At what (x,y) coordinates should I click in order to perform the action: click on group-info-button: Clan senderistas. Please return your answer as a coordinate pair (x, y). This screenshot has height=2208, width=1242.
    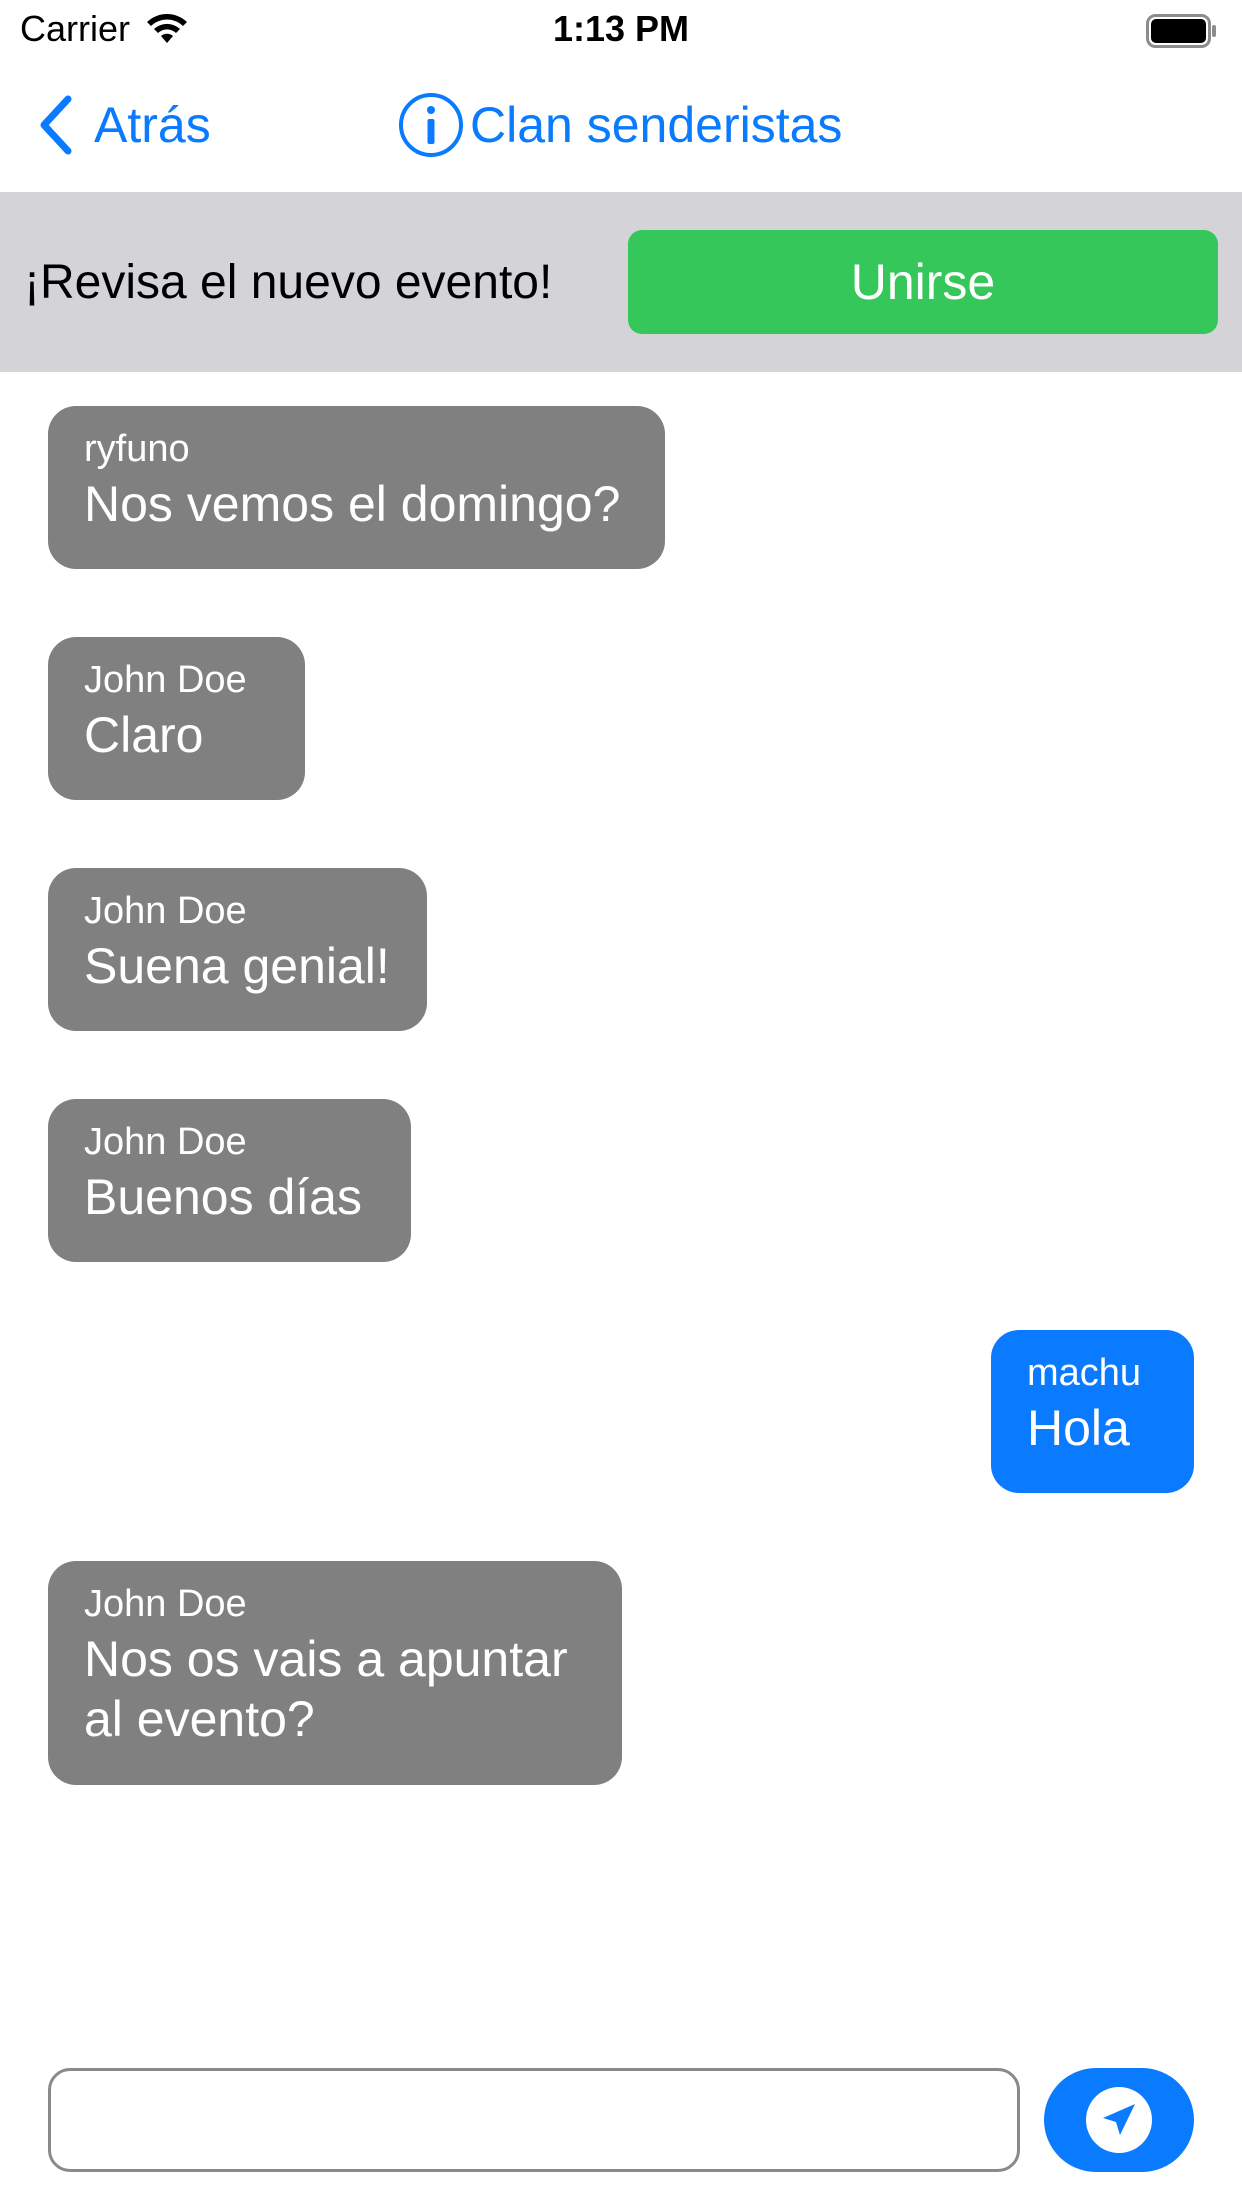
    Looking at the image, I should click on (620, 125).